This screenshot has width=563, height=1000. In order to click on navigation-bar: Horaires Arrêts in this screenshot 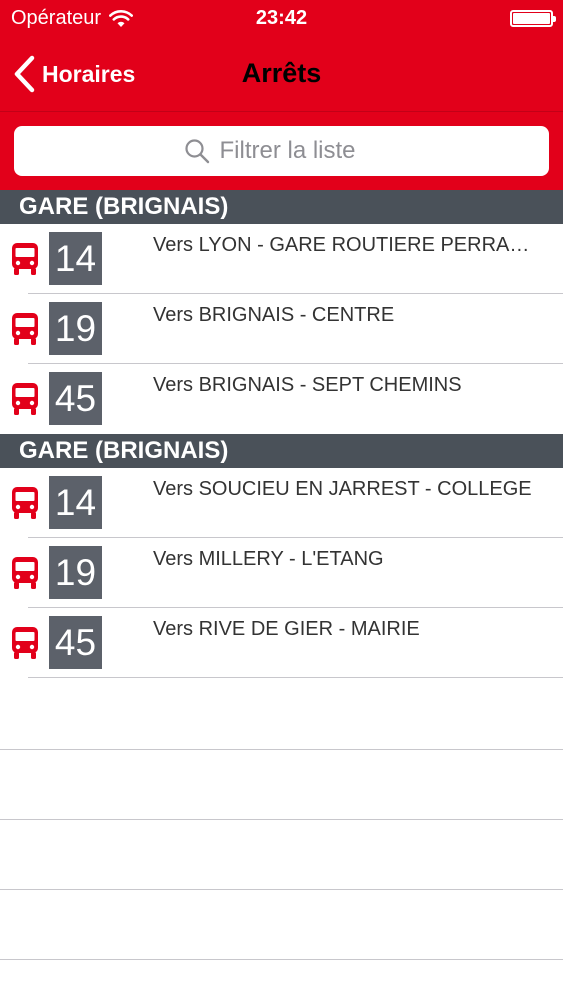, I will do `click(281, 75)`.